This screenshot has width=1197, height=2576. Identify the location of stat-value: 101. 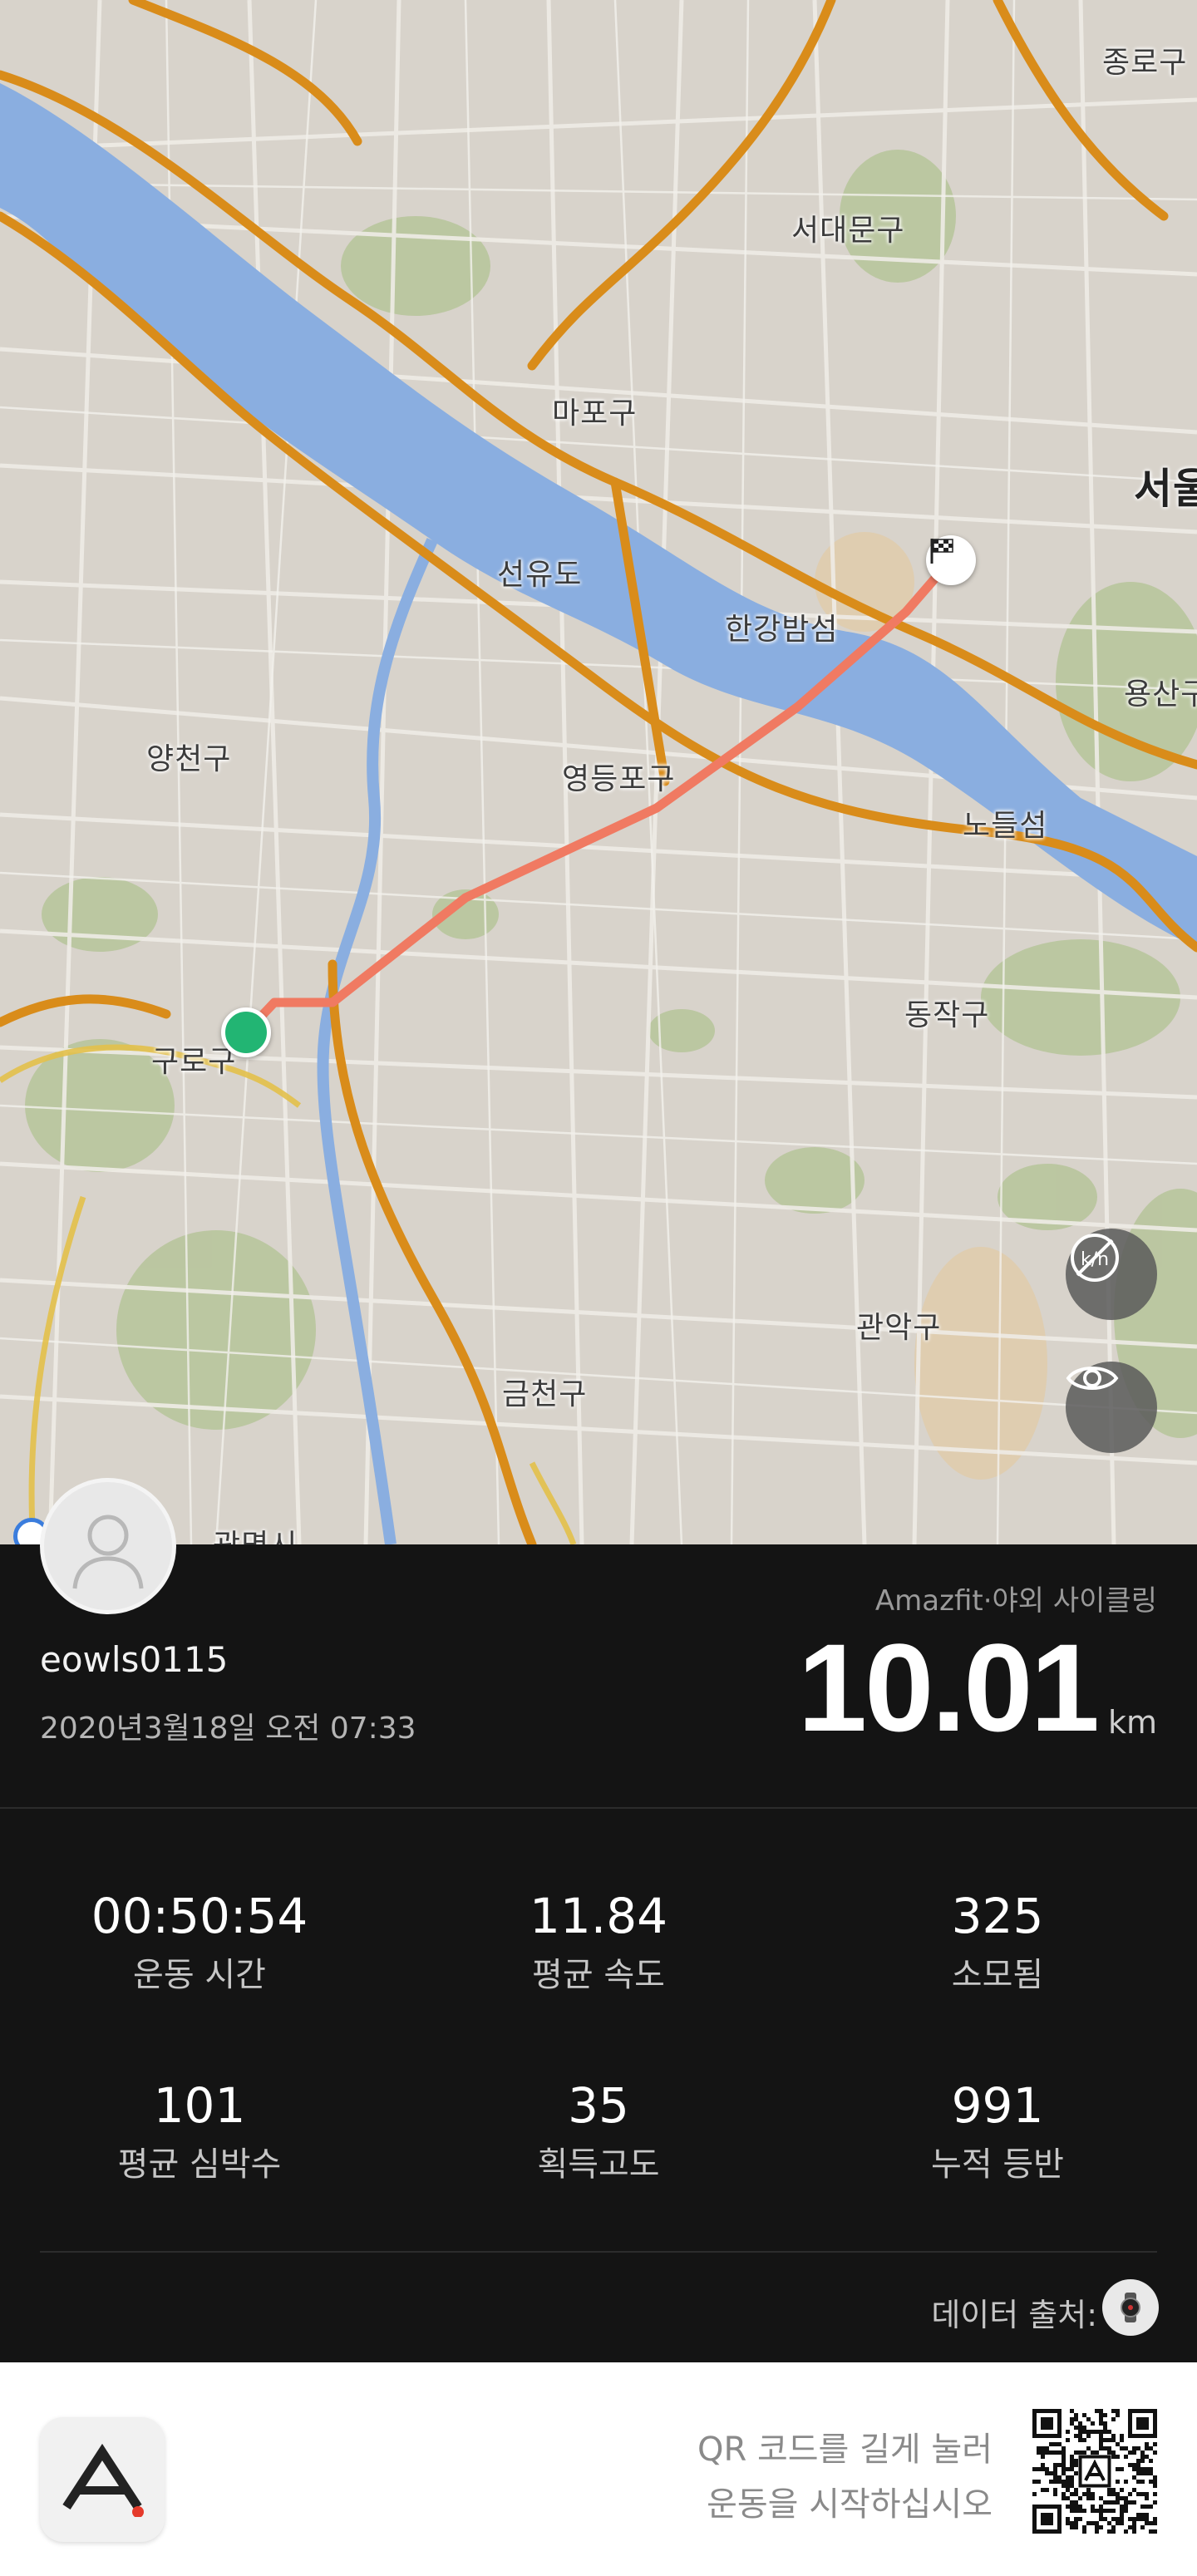
(199, 2105).